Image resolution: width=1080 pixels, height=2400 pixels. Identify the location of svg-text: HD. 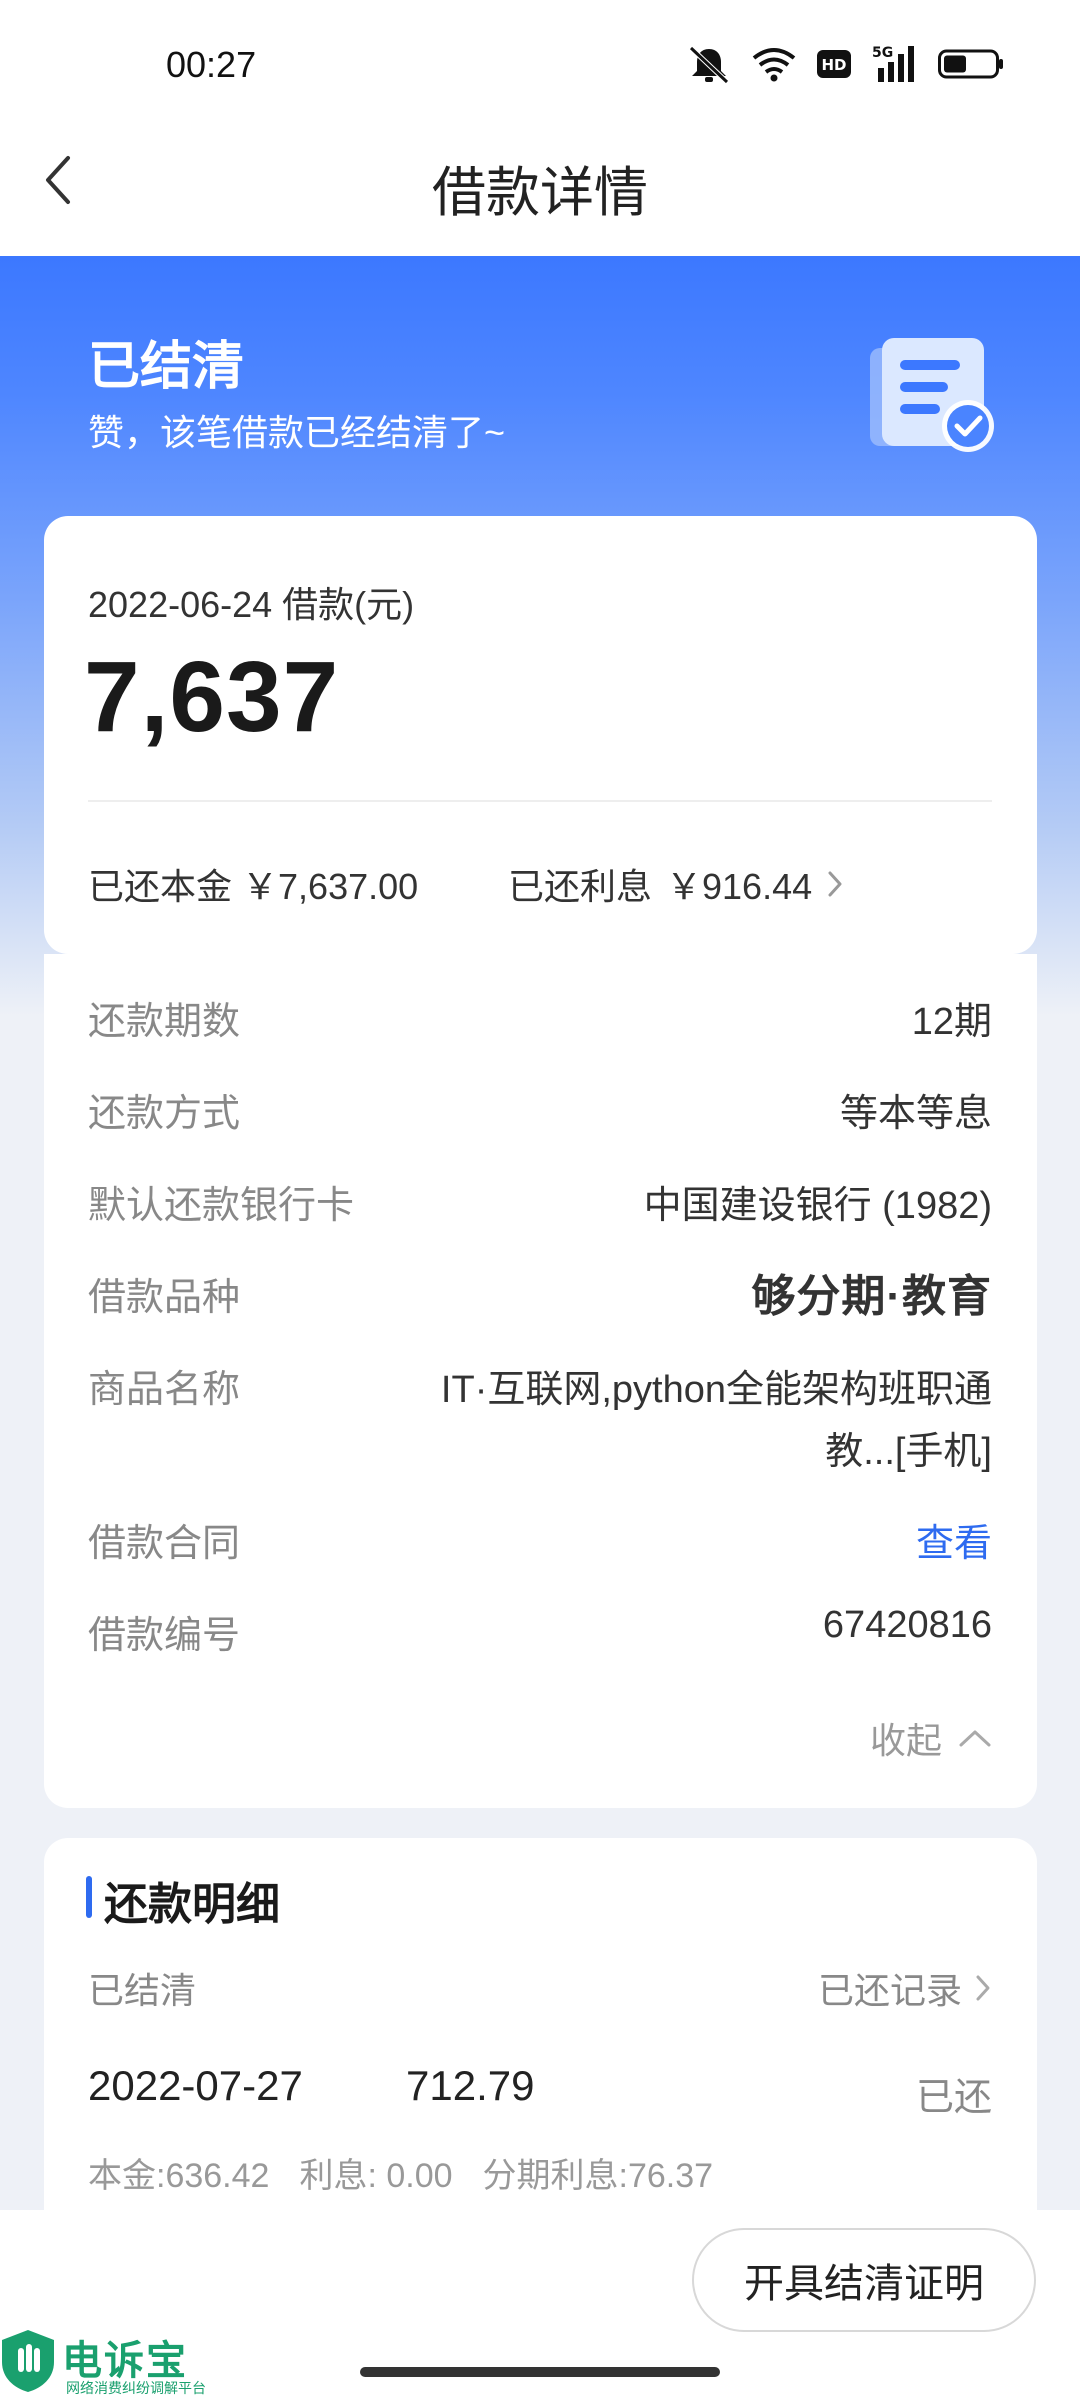
(833, 65).